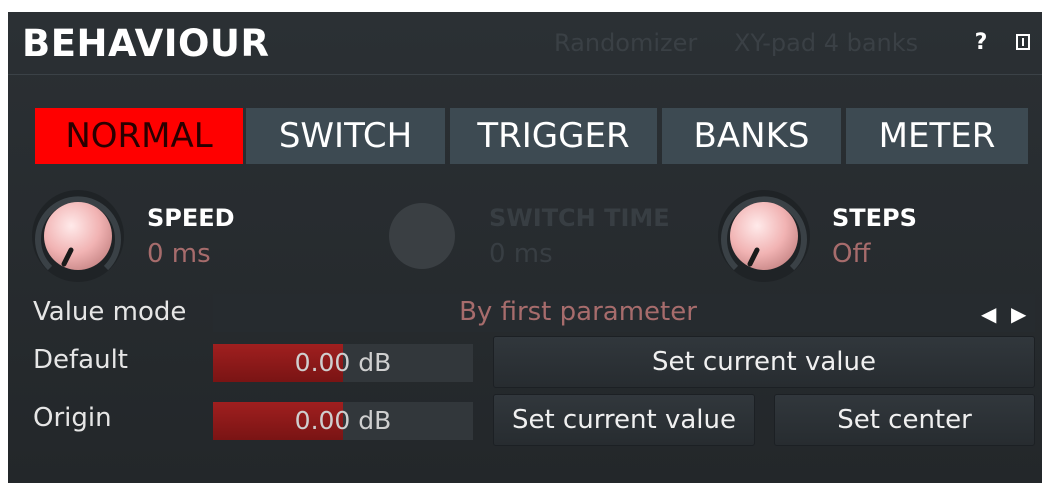 This screenshot has height=483, width=1042. I want to click on tab-banks: BANKS, so click(751, 136).